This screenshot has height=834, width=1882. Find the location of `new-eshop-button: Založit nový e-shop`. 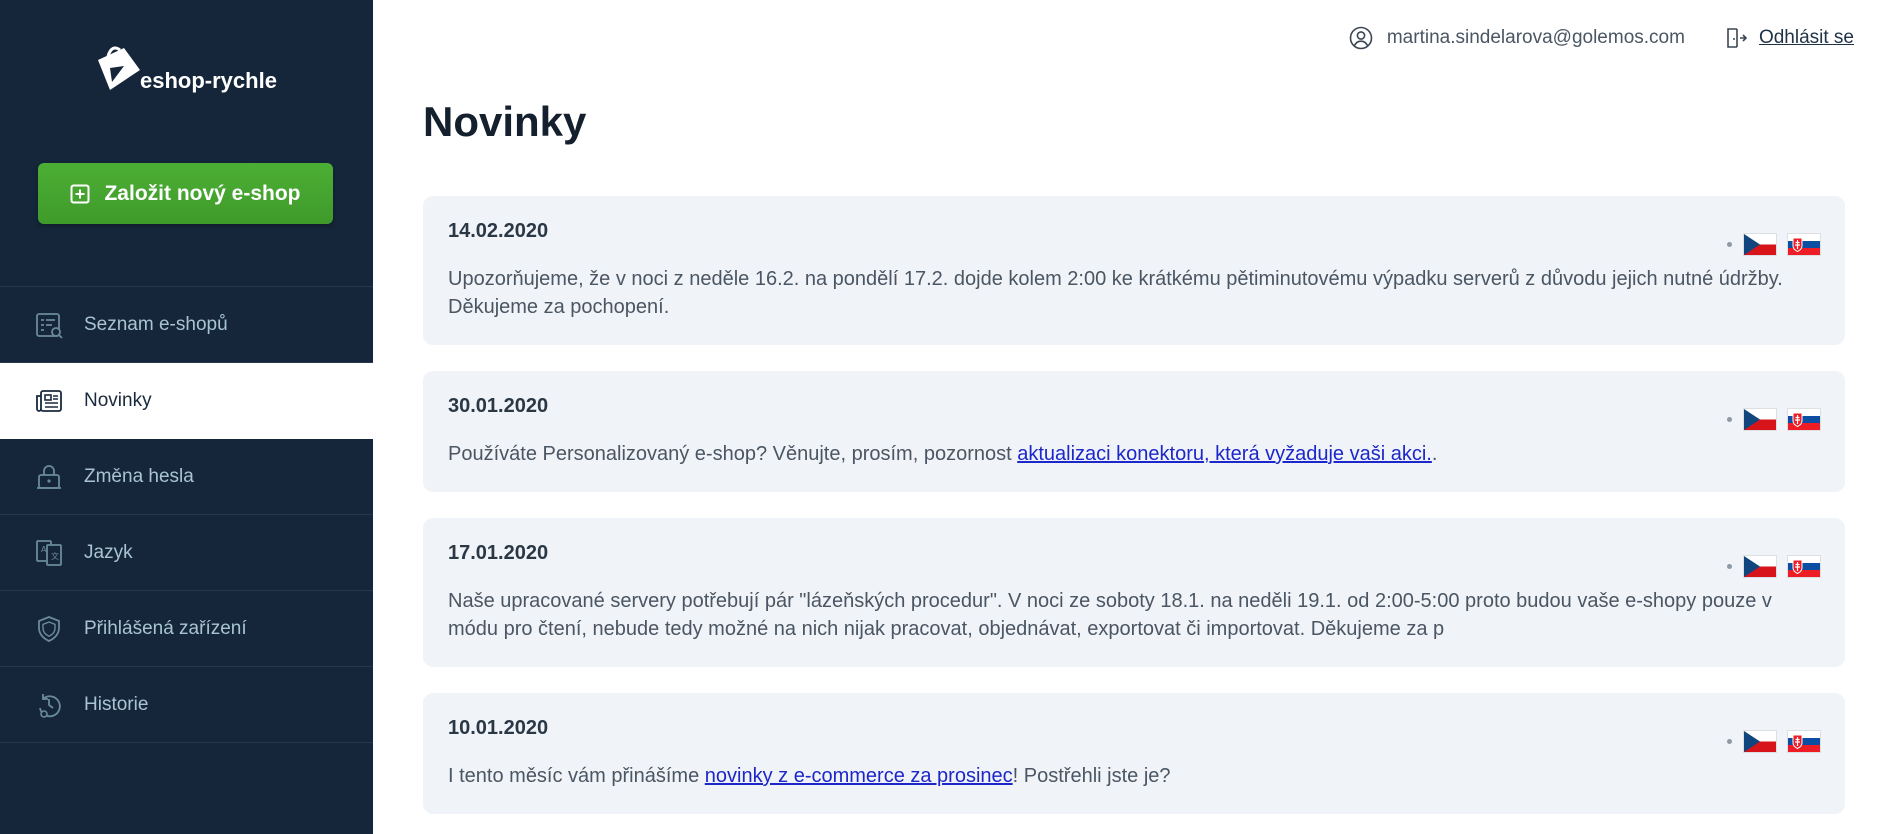

new-eshop-button: Založit nový e-shop is located at coordinates (185, 193).